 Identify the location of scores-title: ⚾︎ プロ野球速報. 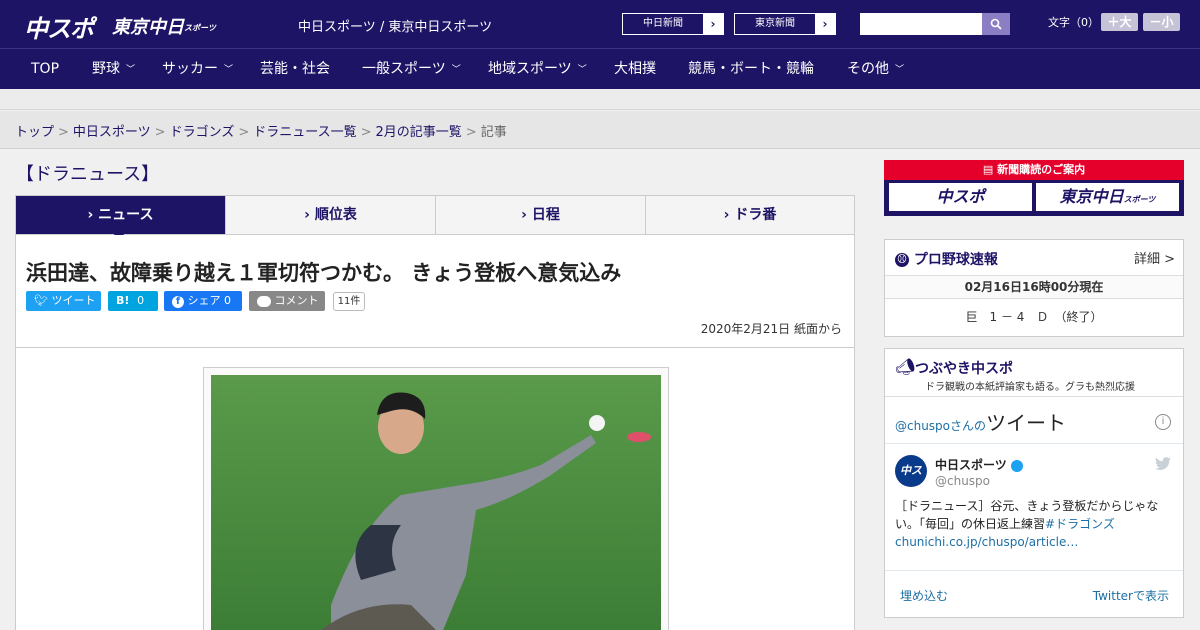
(946, 259).